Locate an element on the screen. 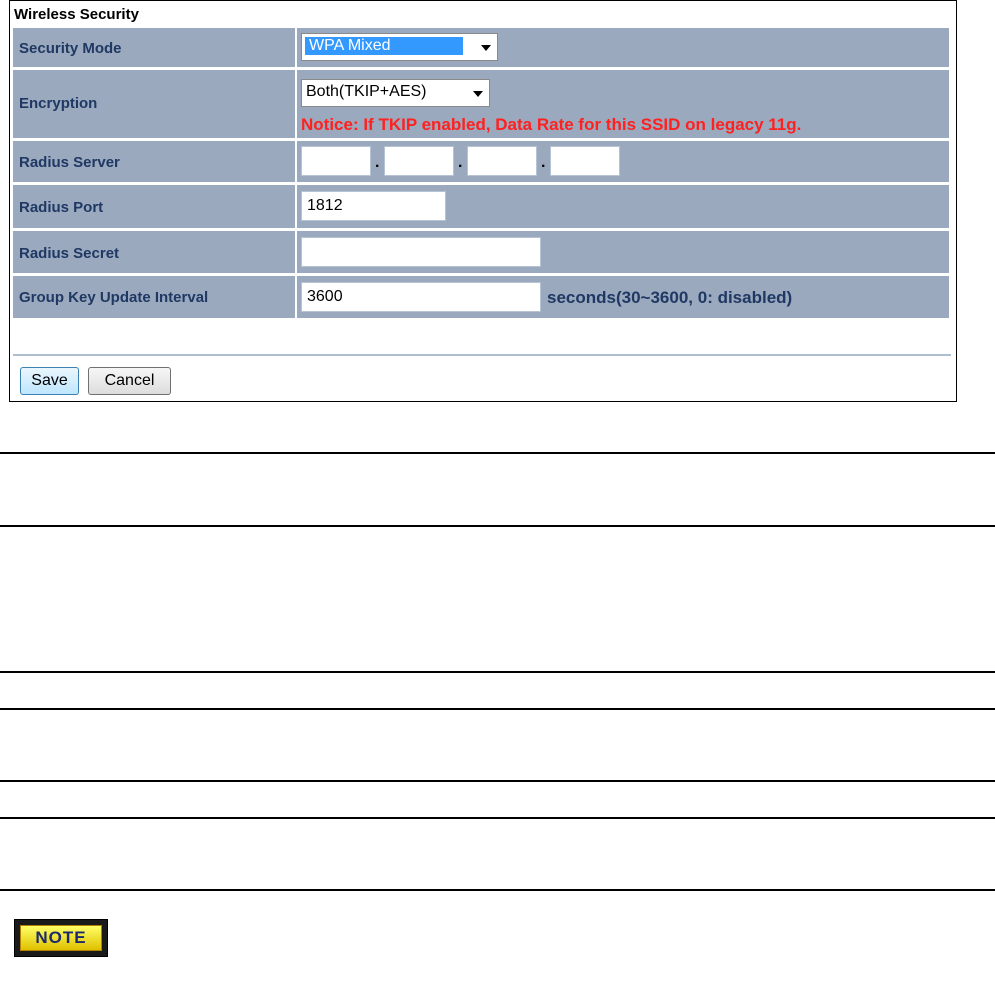 This screenshot has width=995, height=985. security-mode-value-cell: WPA Mixed is located at coordinates (623, 47).